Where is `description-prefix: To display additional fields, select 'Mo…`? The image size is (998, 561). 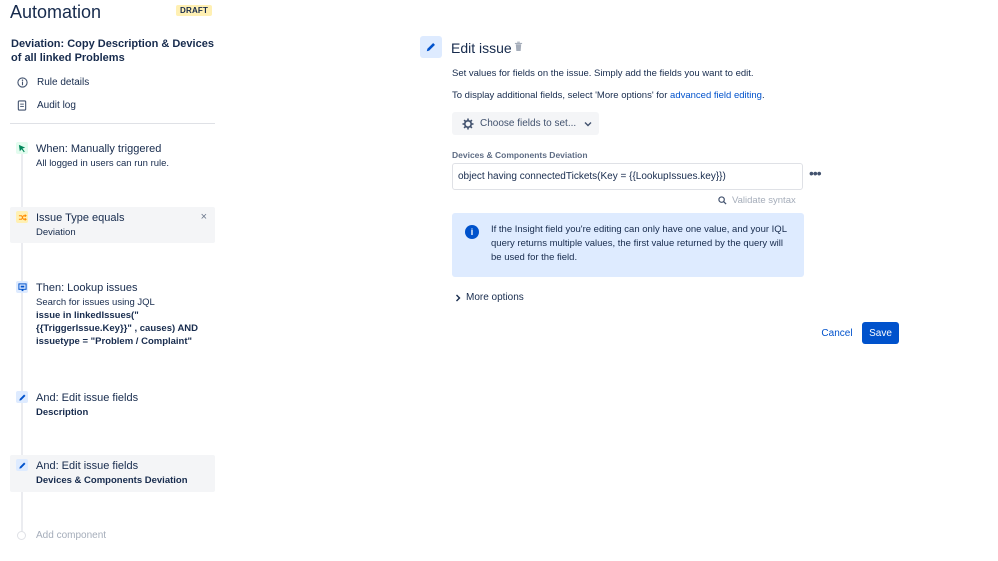 description-prefix: To display additional fields, select 'Mo… is located at coordinates (561, 95).